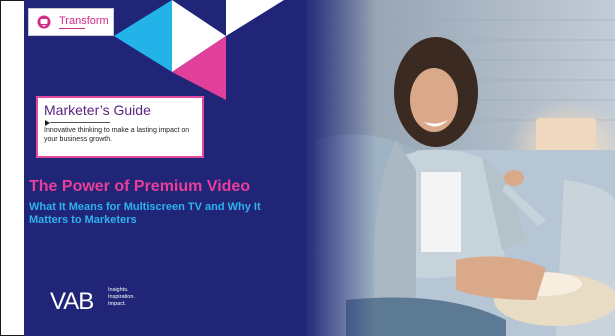 This screenshot has height=336, width=615. I want to click on decorative-shapes, so click(199, 50).